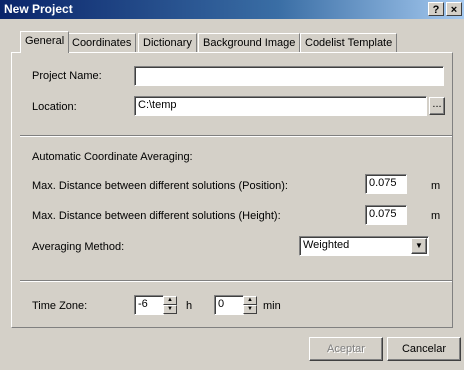 This screenshot has width=464, height=370. What do you see at coordinates (364, 246) in the screenshot?
I see `averaging-method-select: Weighted` at bounding box center [364, 246].